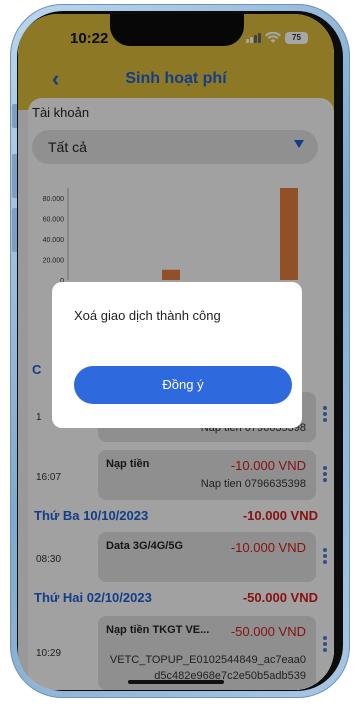  I want to click on dialog-message: Xoá giao dịch thành công, so click(147, 315).